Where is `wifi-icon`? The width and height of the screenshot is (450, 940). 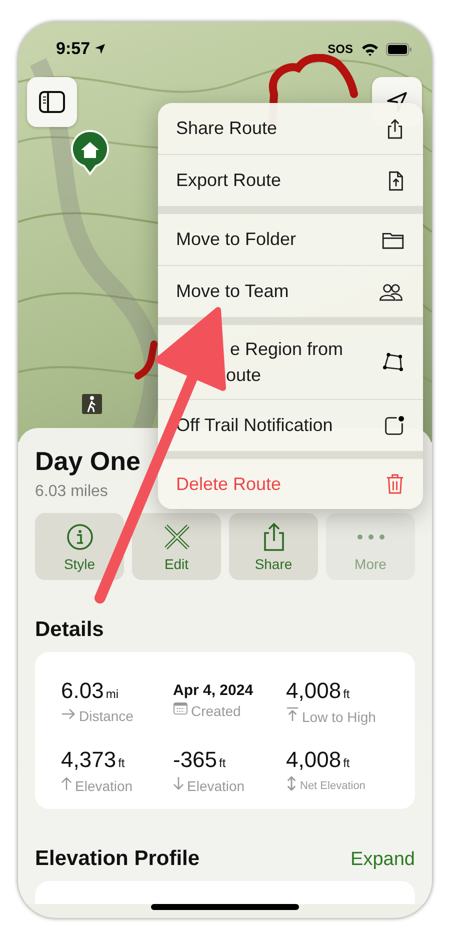
wifi-icon is located at coordinates (370, 49).